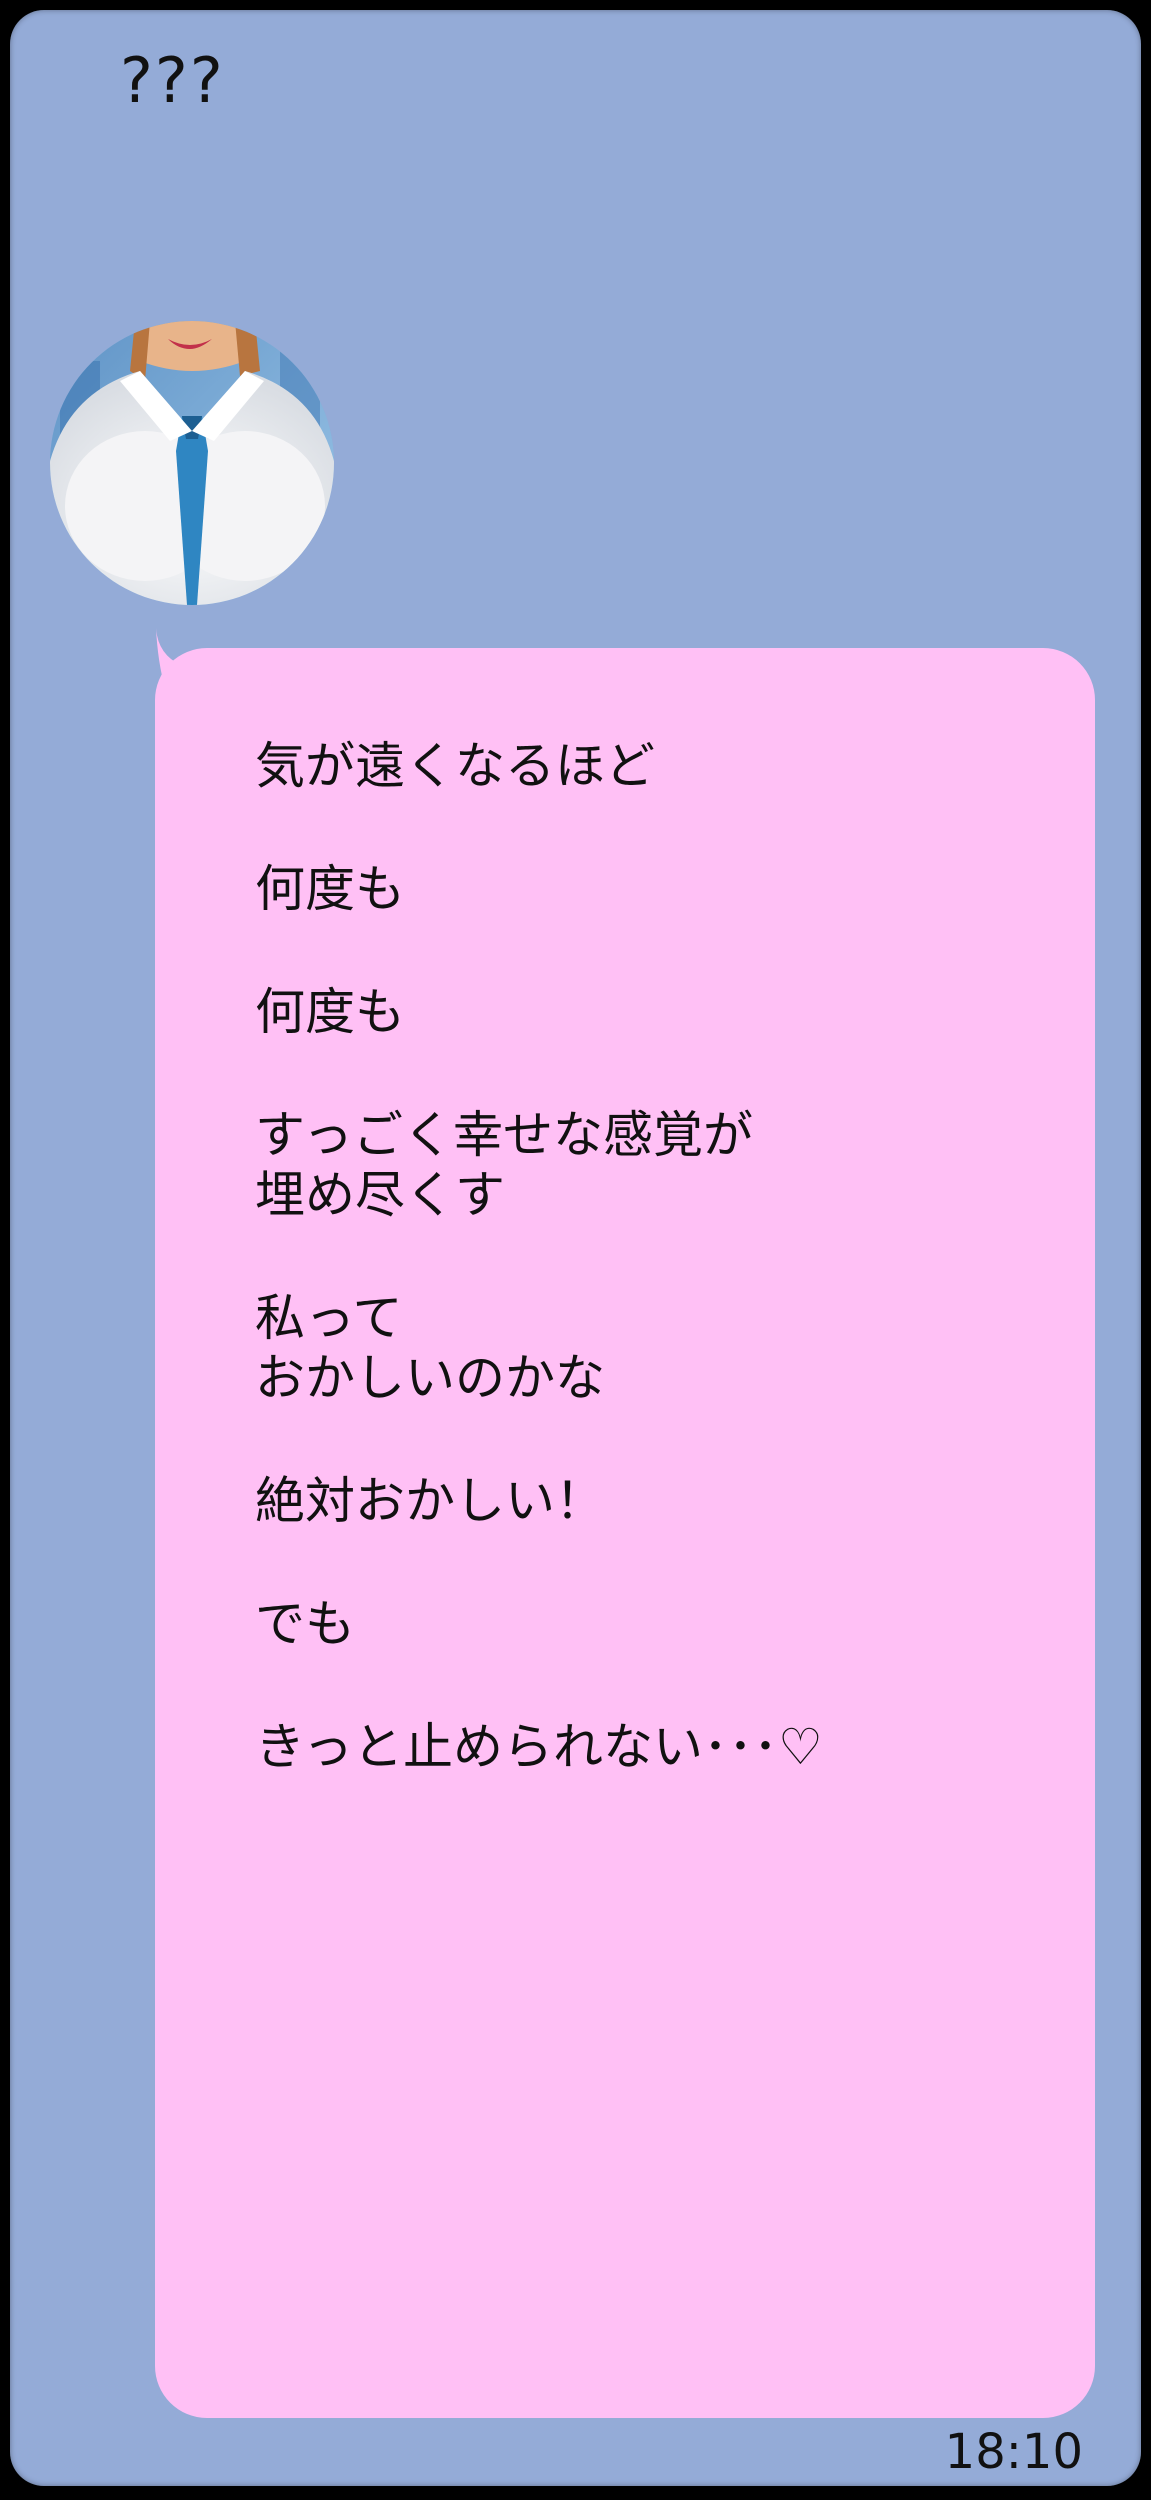 This screenshot has height=2500, width=1151. I want to click on avatar-image, so click(192, 463).